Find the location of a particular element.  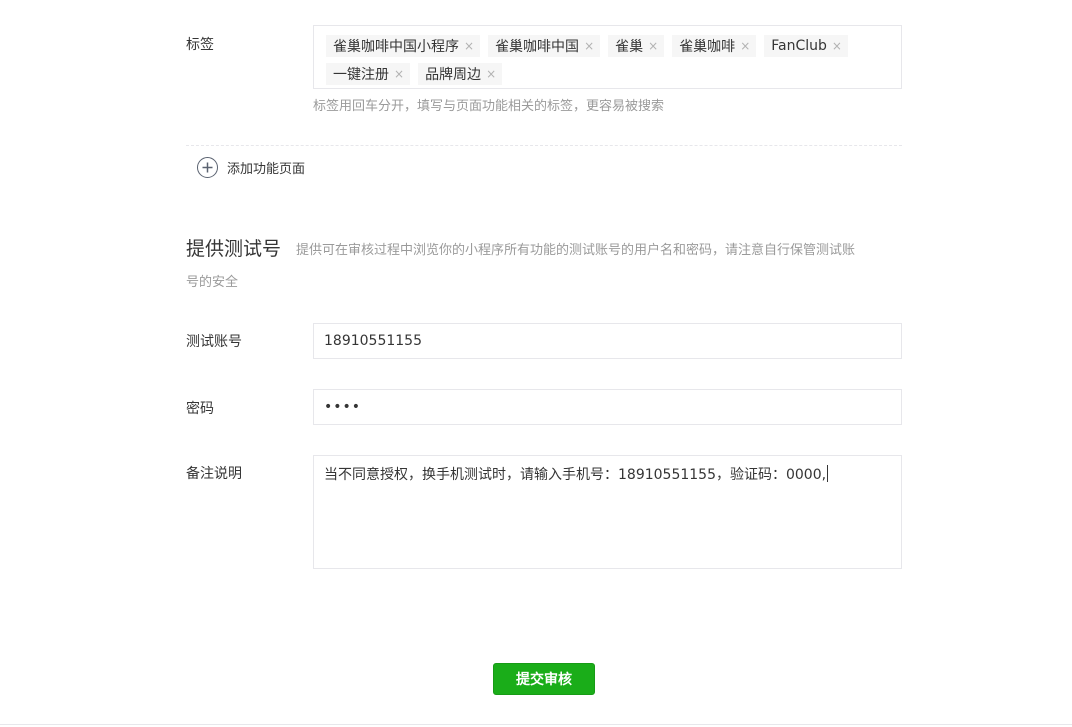

tag-label: 雀巢咖啡 is located at coordinates (707, 47).